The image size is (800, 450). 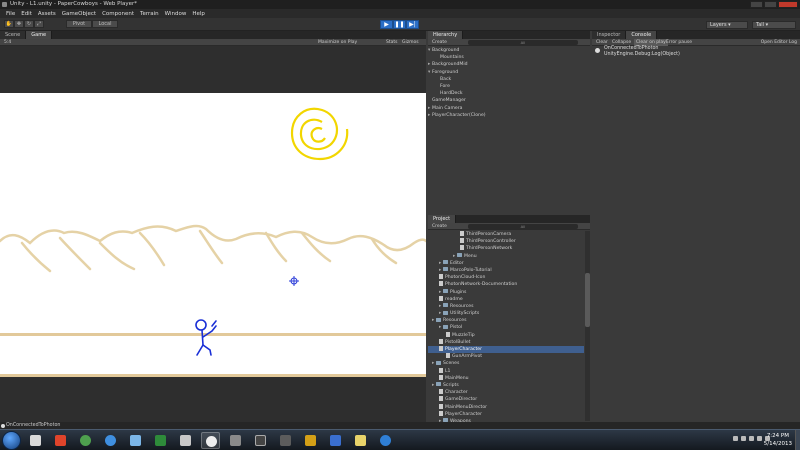 I want to click on project-item: ▸ Menu, so click(x=506, y=256).